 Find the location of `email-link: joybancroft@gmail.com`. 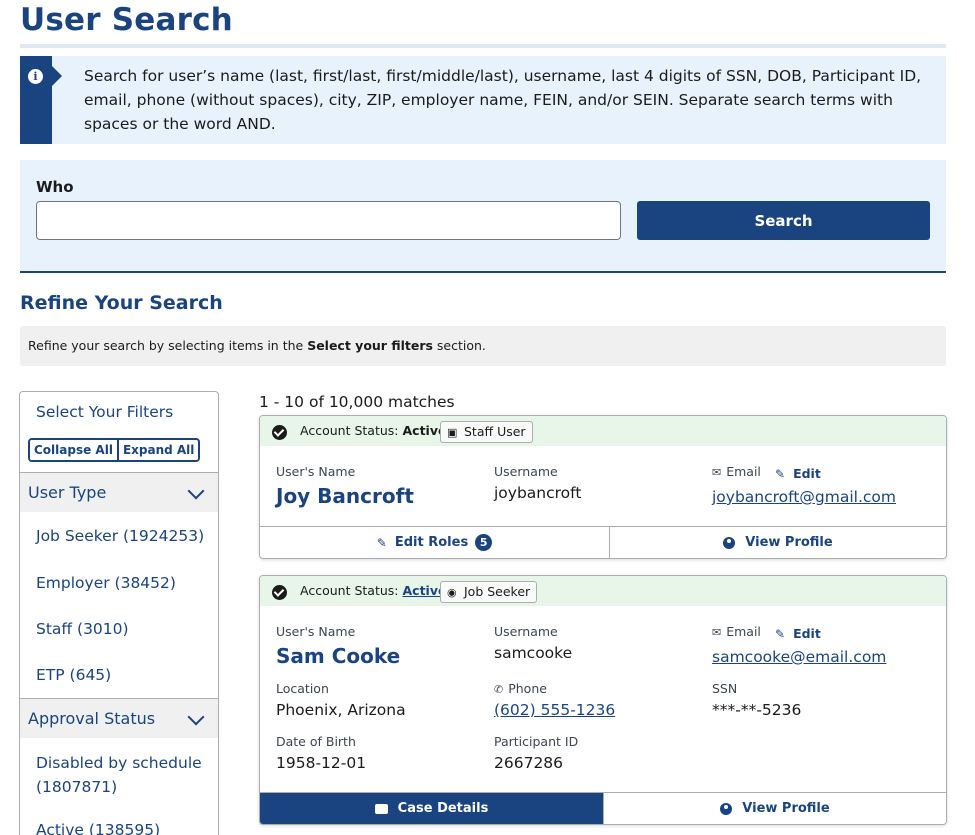

email-link: joybancroft@gmail.com is located at coordinates (804, 497).